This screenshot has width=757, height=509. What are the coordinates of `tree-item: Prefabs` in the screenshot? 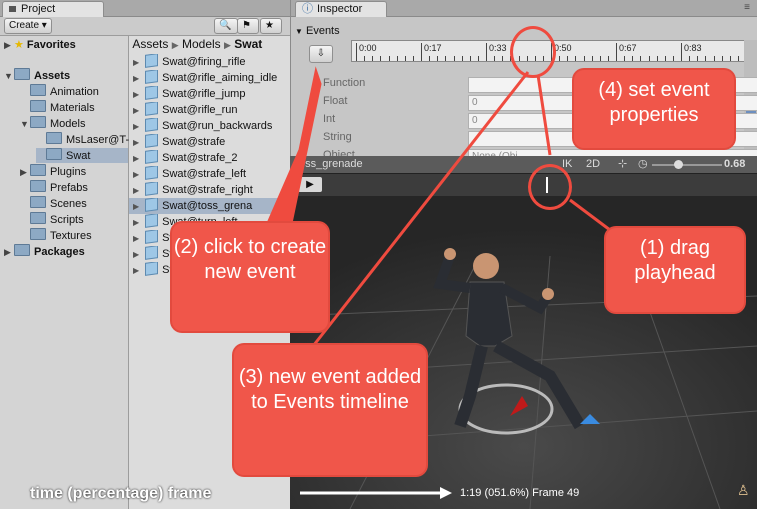 It's located at (54, 187).